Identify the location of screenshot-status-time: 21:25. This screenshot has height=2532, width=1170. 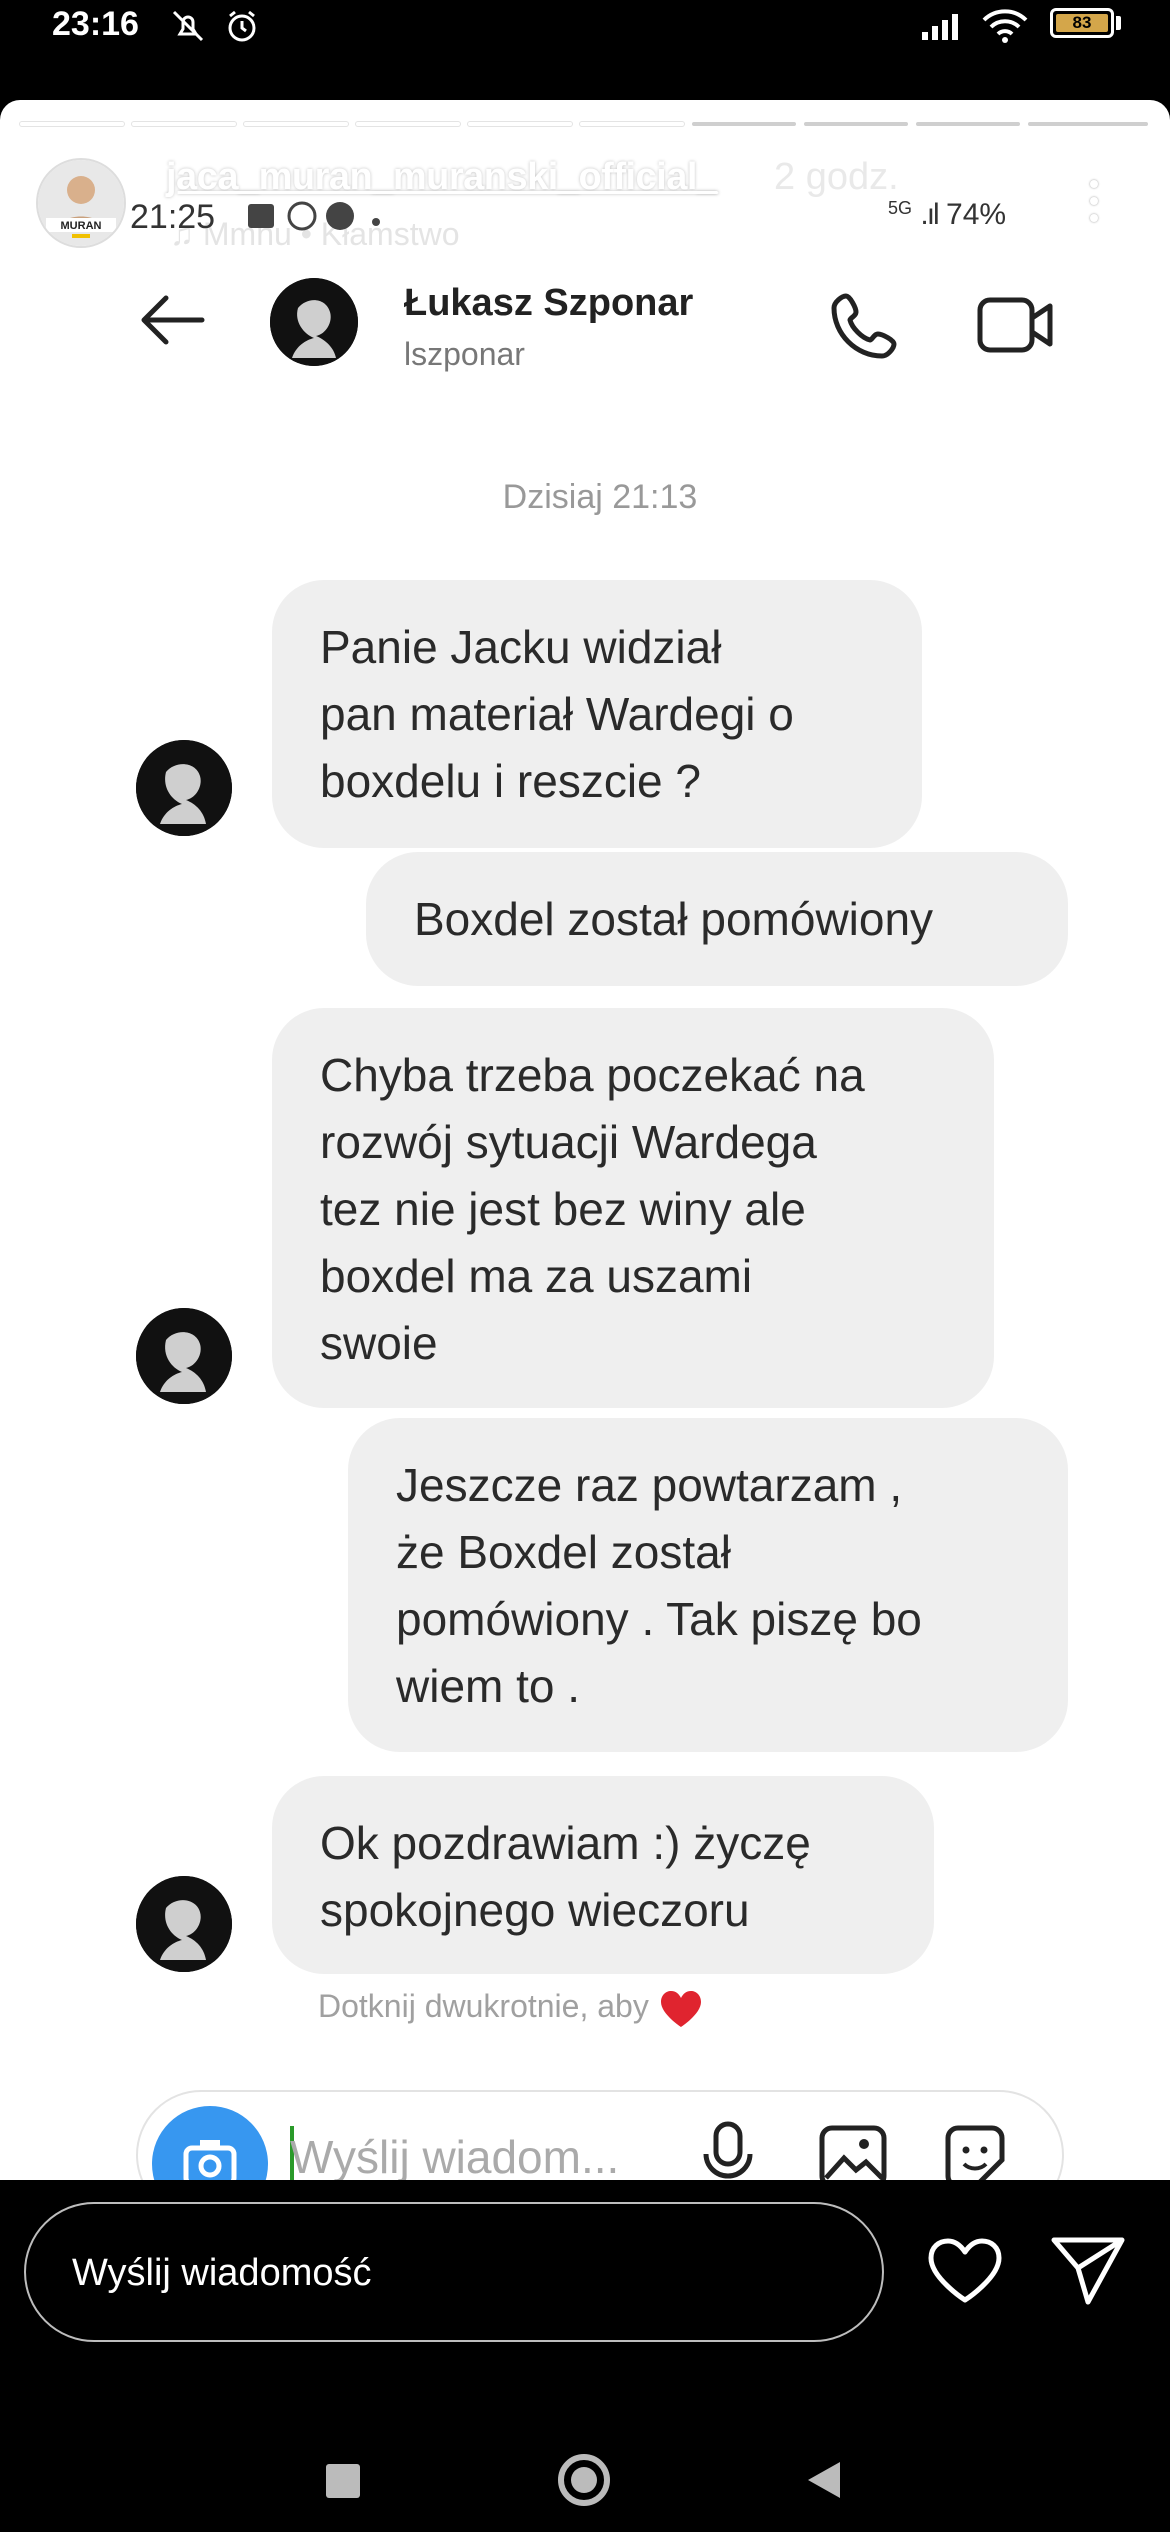
(173, 217).